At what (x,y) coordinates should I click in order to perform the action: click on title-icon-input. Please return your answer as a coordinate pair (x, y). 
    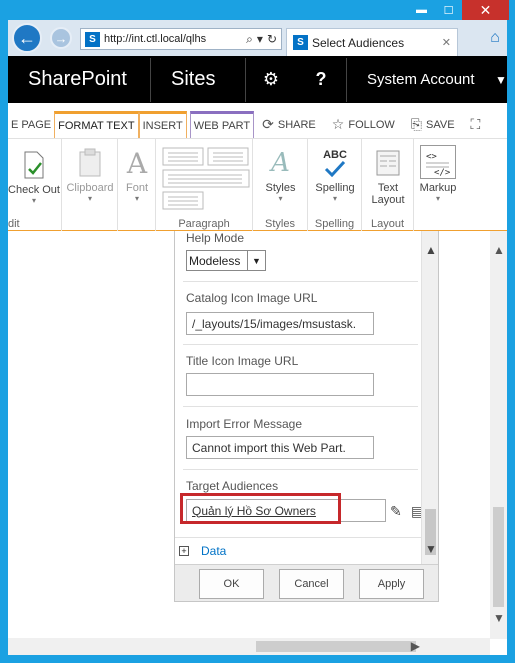
    Looking at the image, I should click on (280, 384).